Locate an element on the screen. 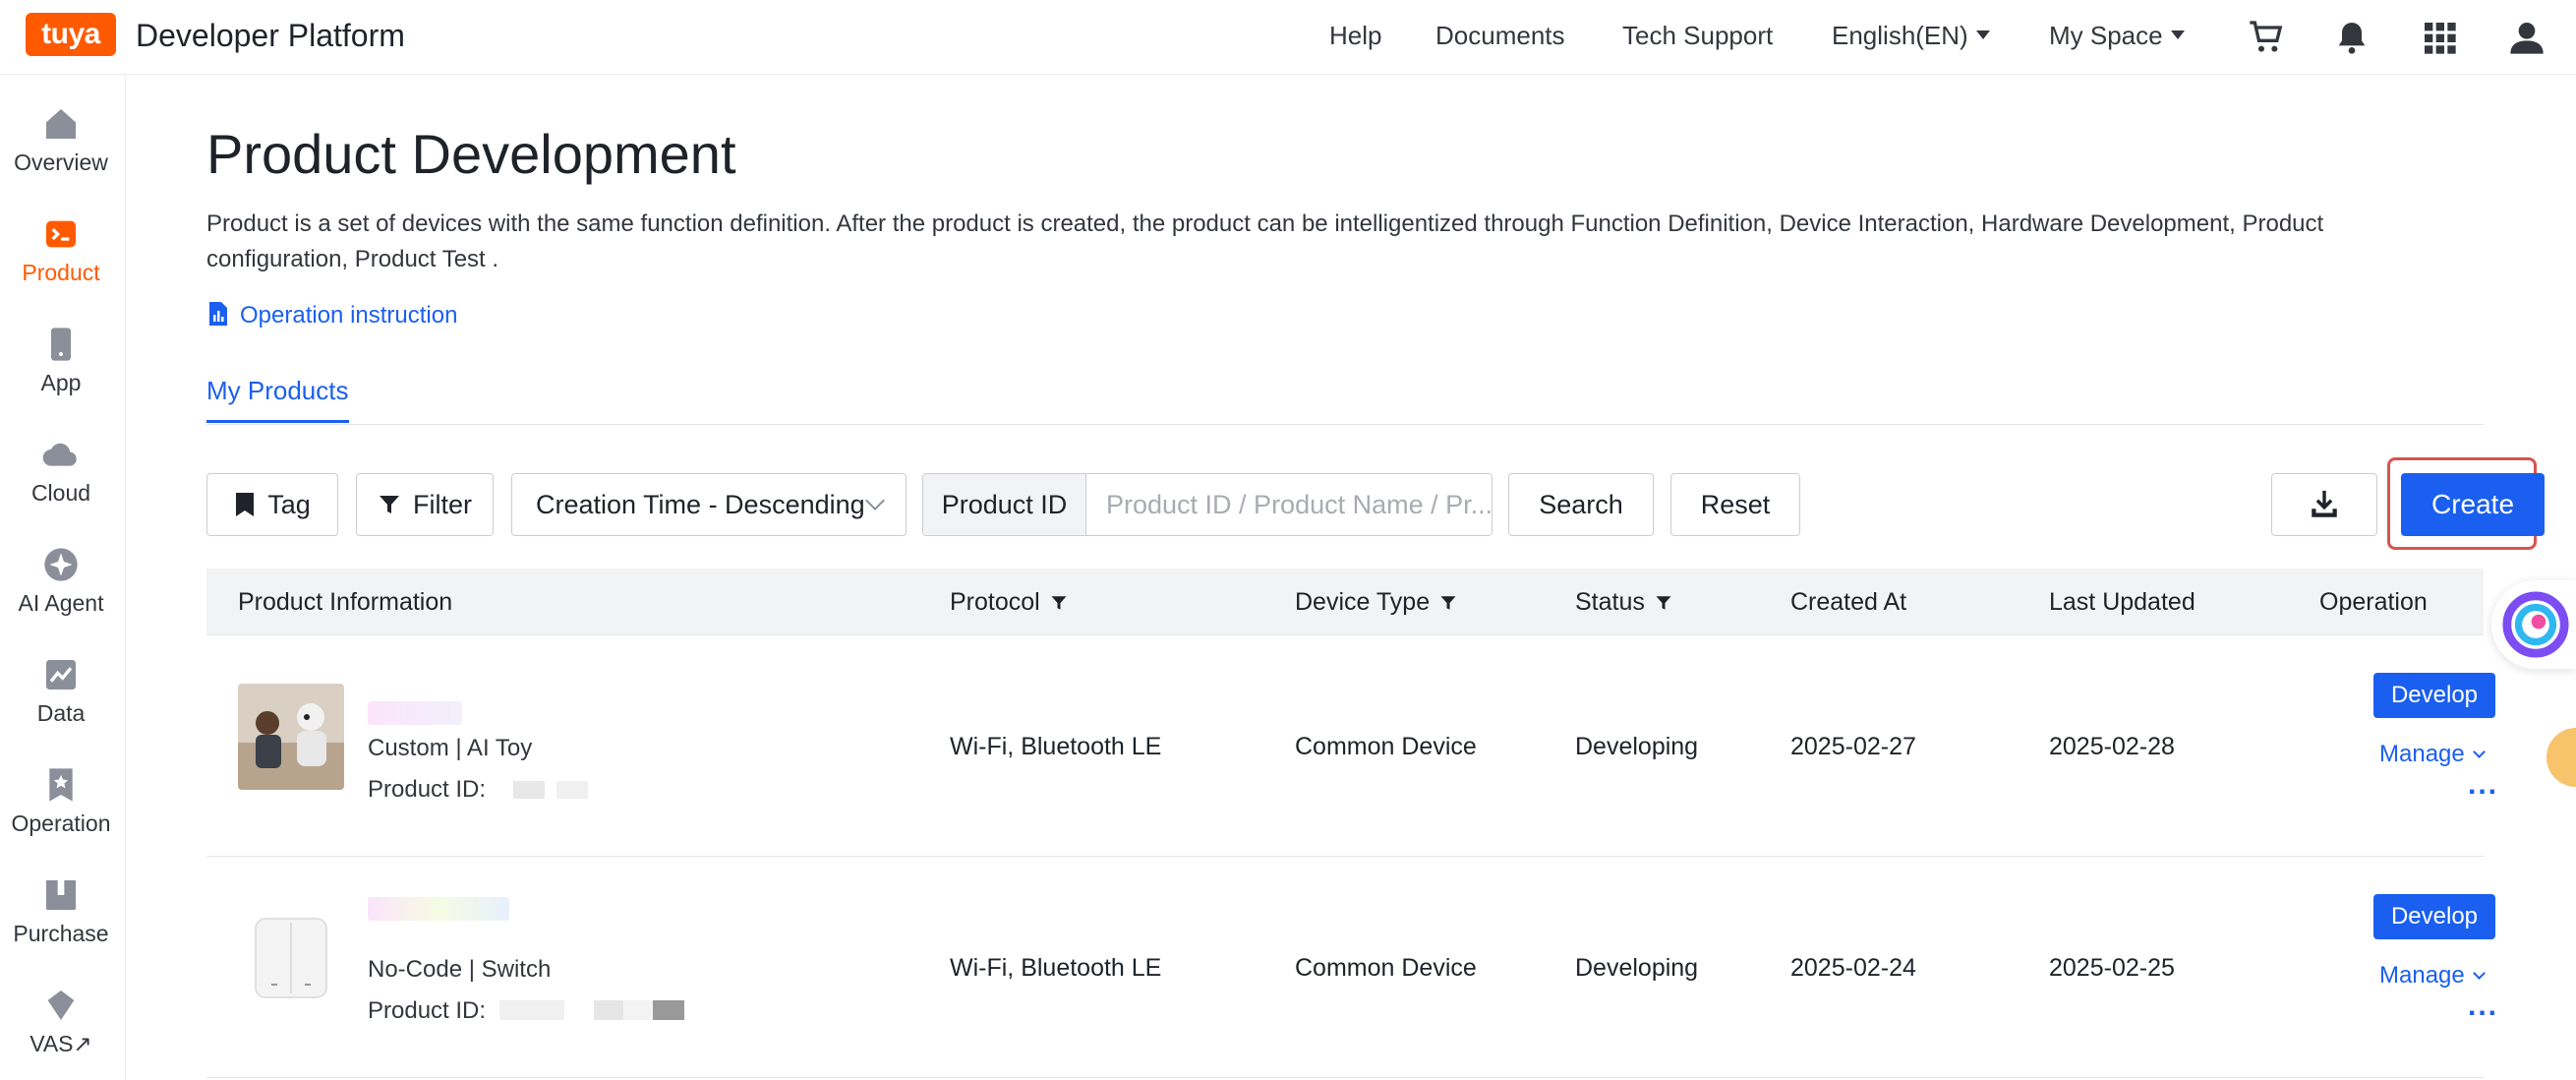 The image size is (2576, 1080). my-space-label: My Space is located at coordinates (2106, 35).